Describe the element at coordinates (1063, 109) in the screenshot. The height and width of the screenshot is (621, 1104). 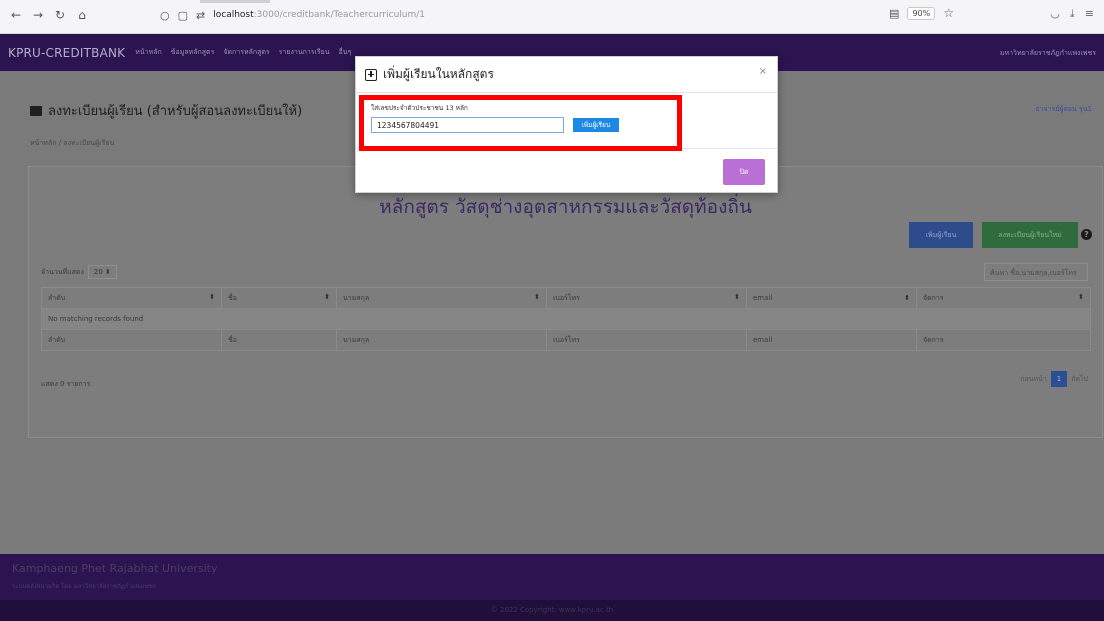
I see `teacher-link: อาจารย์ผู้สอน รุ่น1` at that location.